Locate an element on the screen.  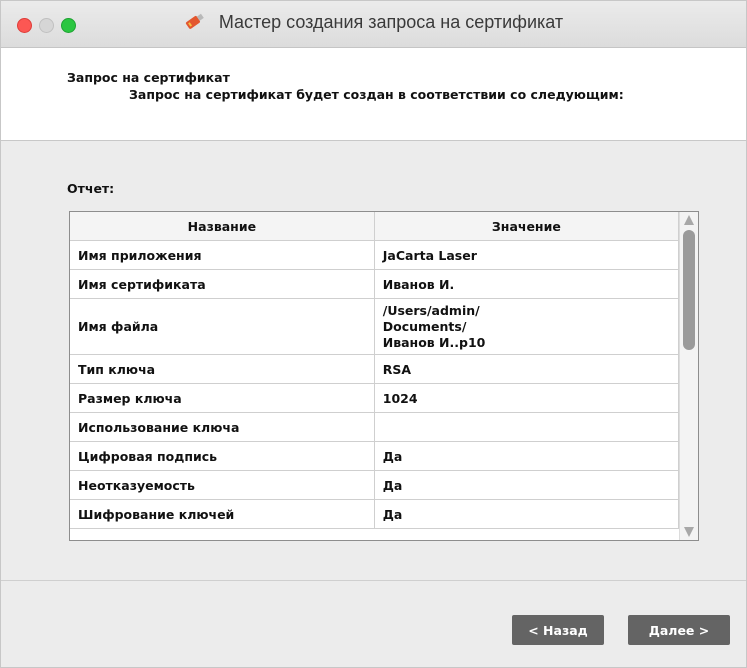
row-name: Неотказуемость is located at coordinates (222, 485).